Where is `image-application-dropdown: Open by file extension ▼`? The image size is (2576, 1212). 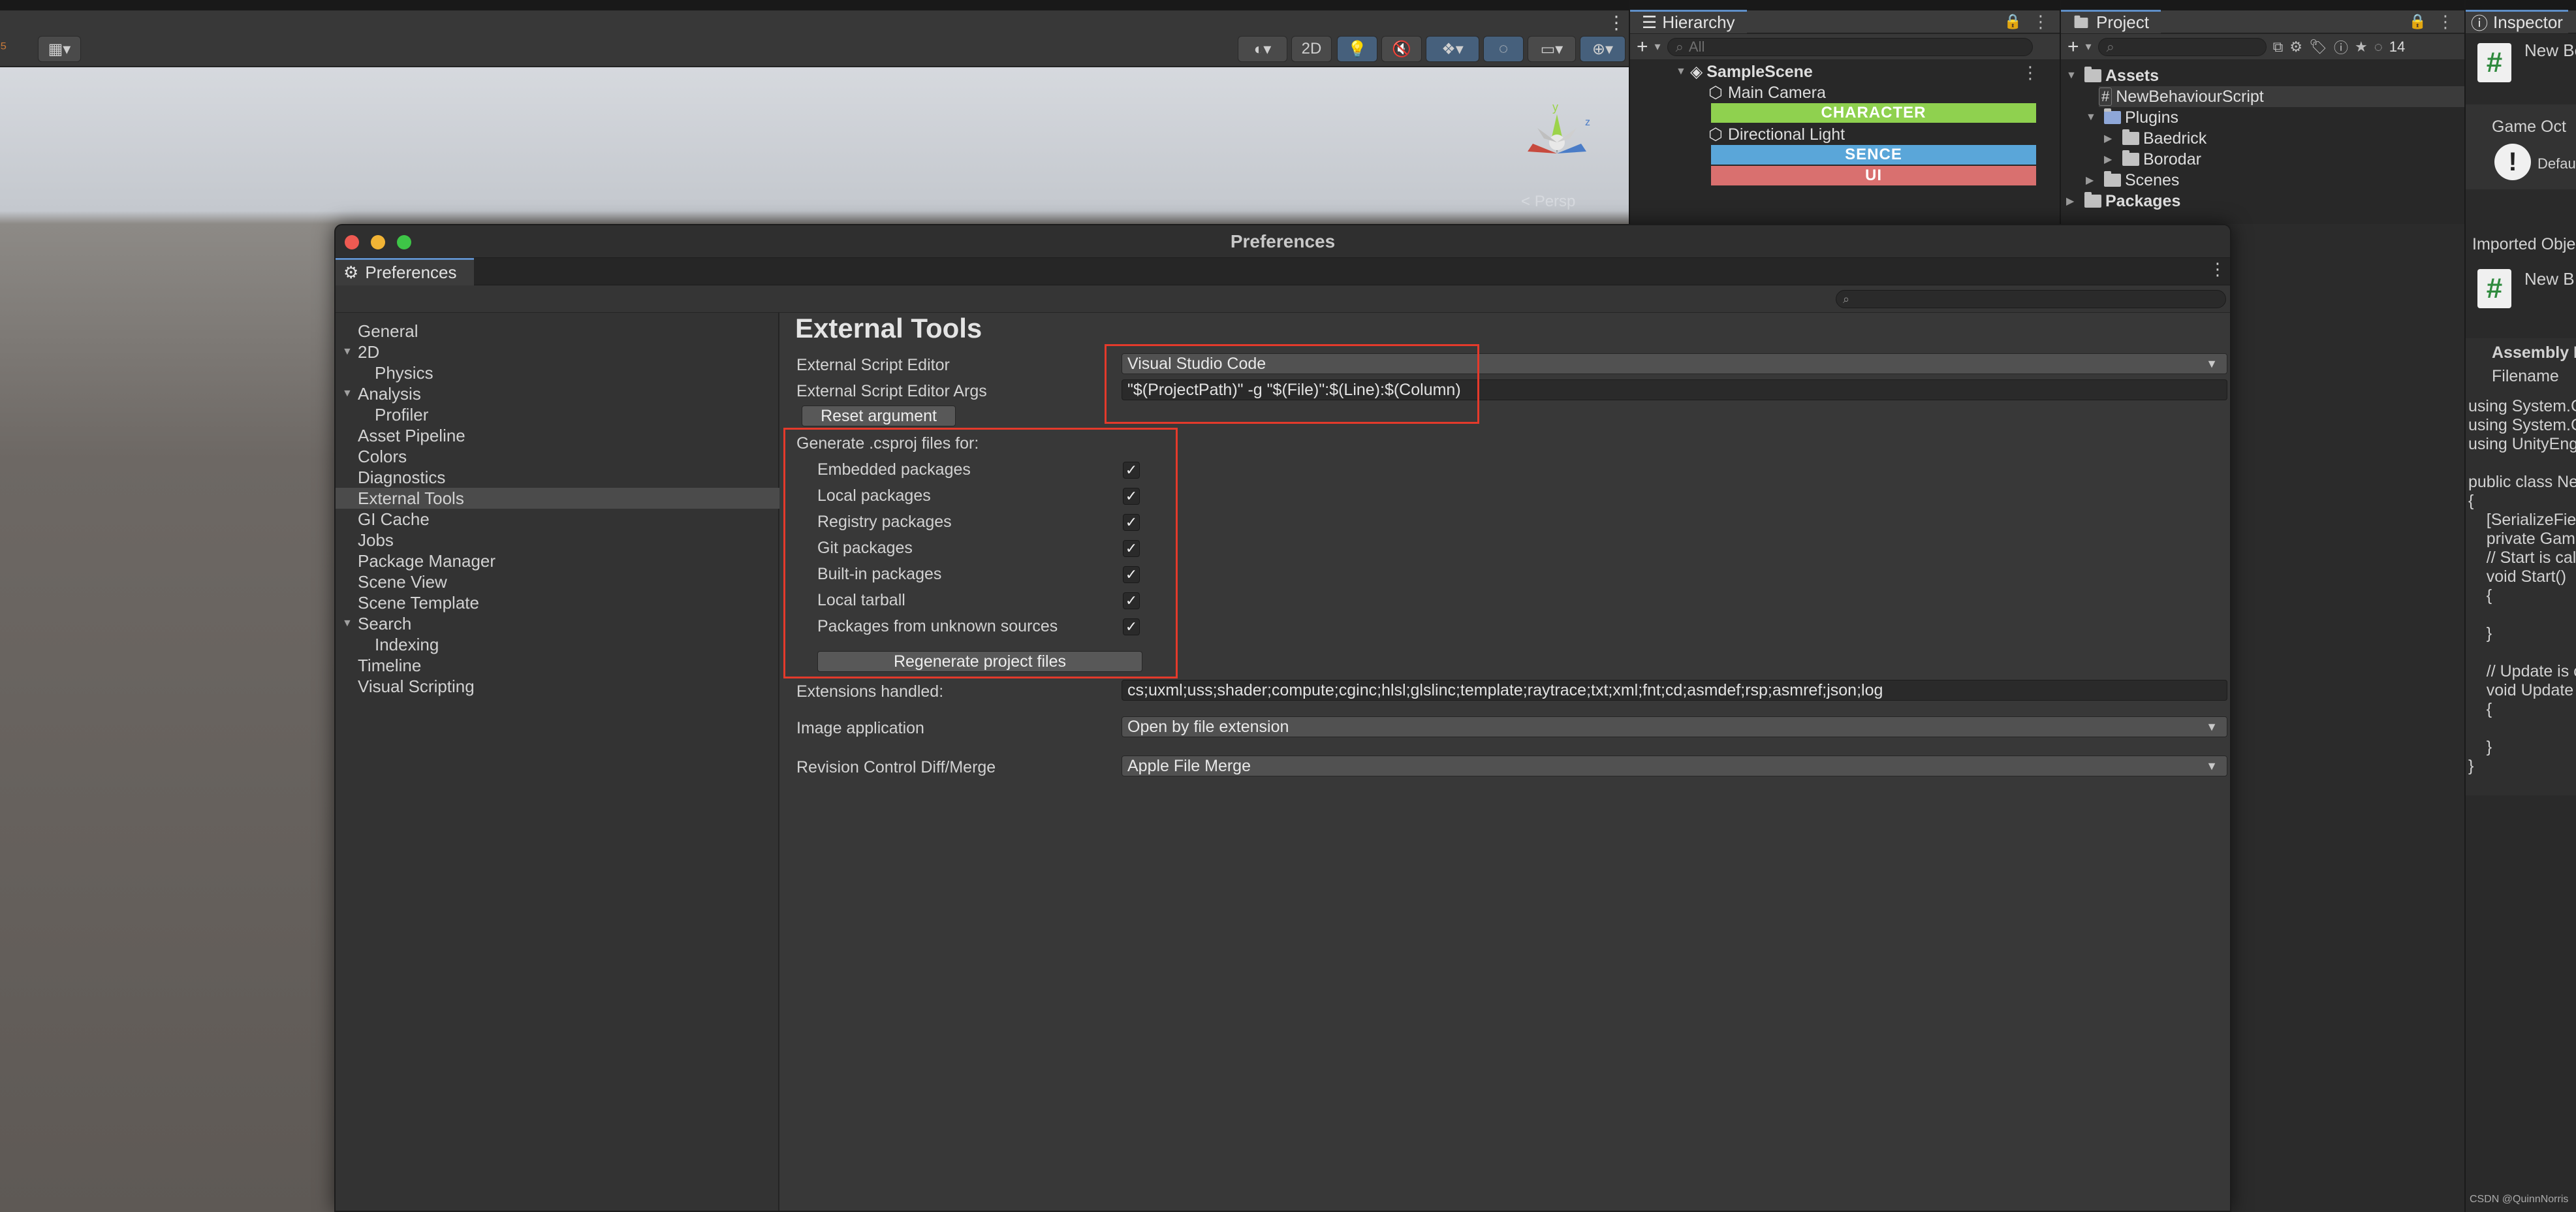 image-application-dropdown: Open by file extension ▼ is located at coordinates (1674, 727).